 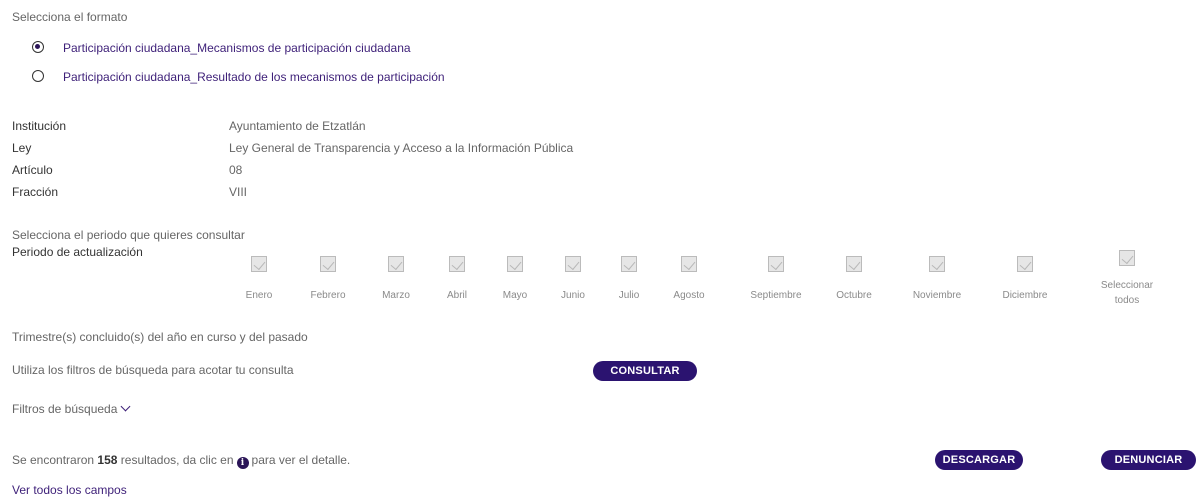 I want to click on checkbox-junio, so click(x=573, y=264).